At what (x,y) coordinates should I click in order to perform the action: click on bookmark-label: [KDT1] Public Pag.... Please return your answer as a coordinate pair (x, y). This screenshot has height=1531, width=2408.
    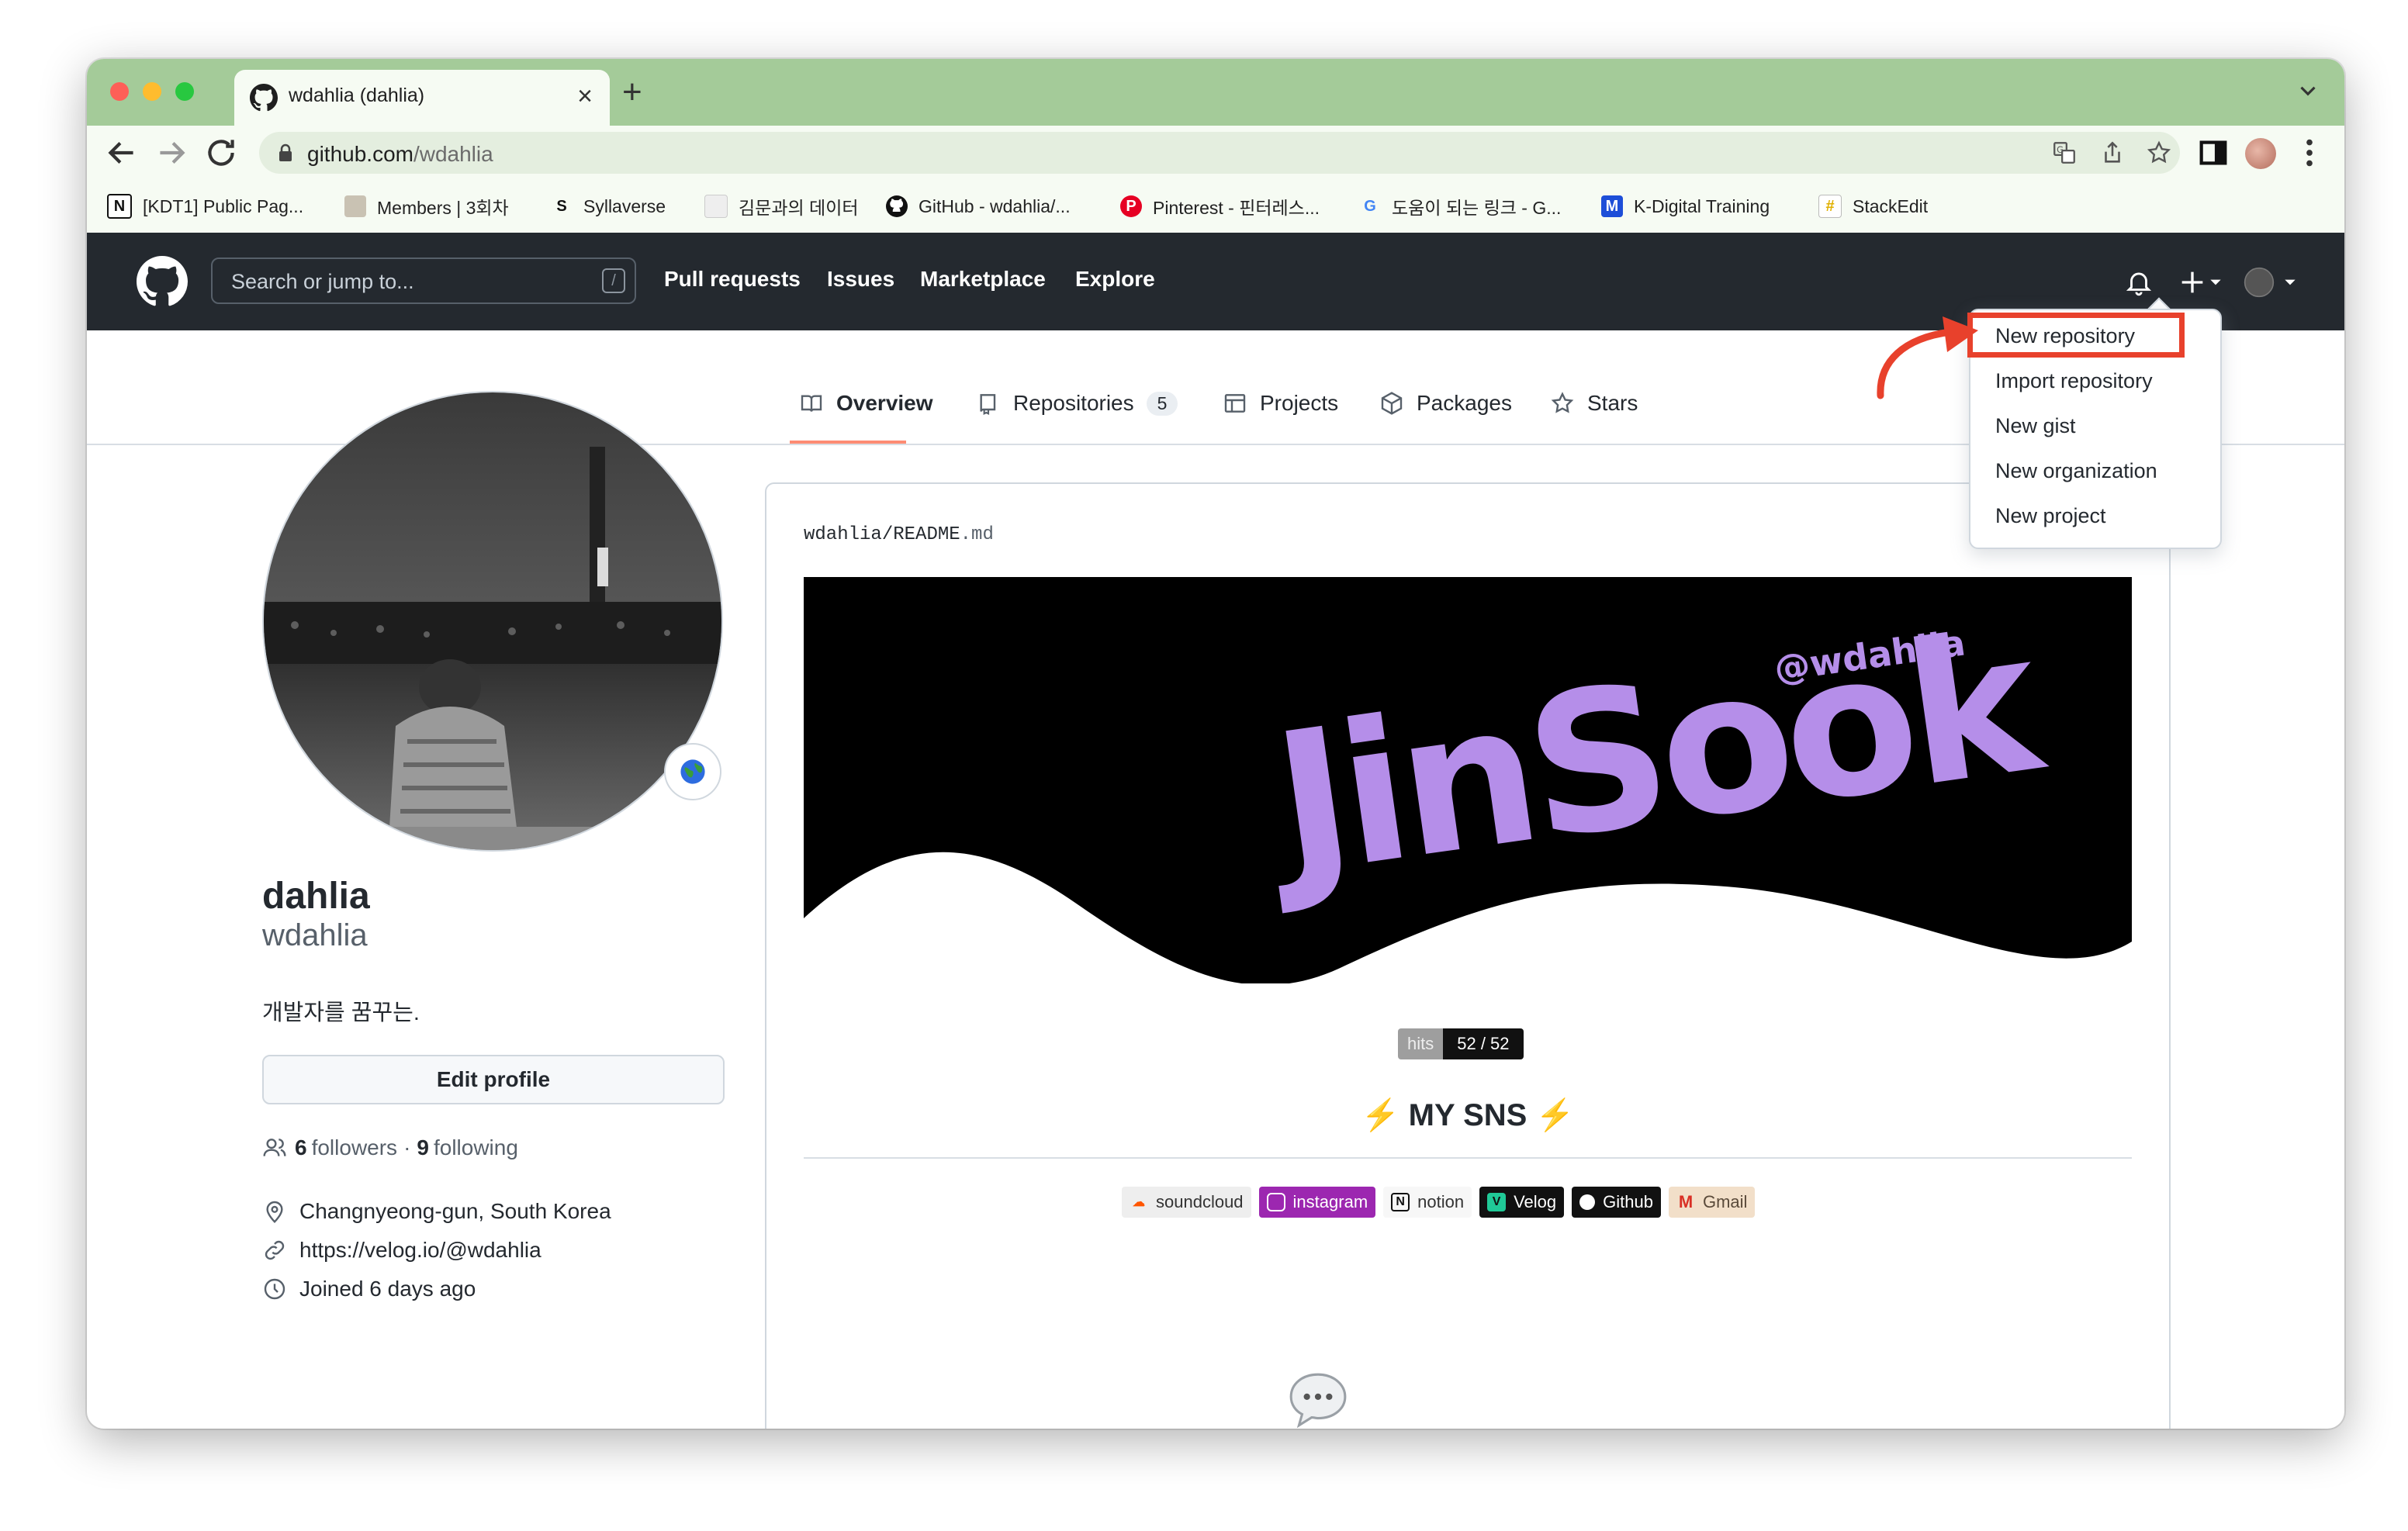
    Looking at the image, I should click on (223, 205).